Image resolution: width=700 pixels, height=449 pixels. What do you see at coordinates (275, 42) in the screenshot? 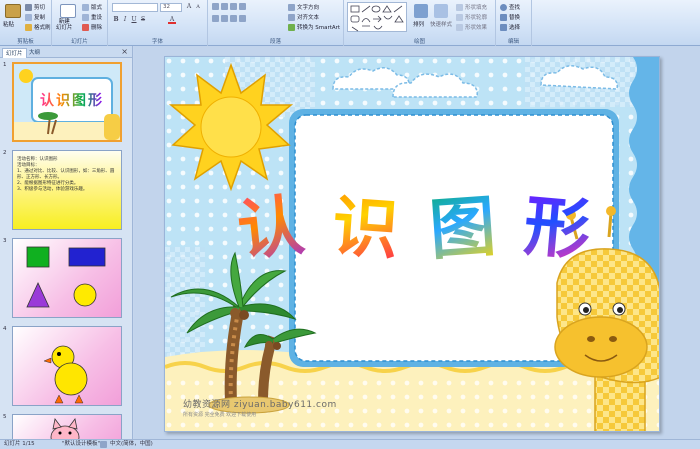
I see `paragraph-group-label: 段落` at bounding box center [275, 42].